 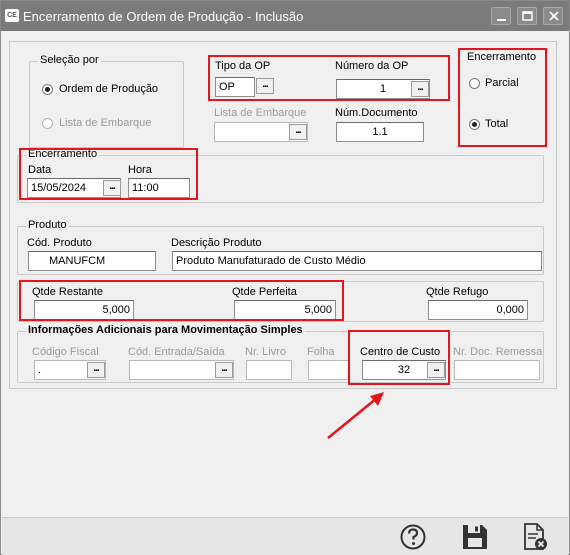 I want to click on nr-livro-label: Nr. Livro, so click(x=265, y=352).